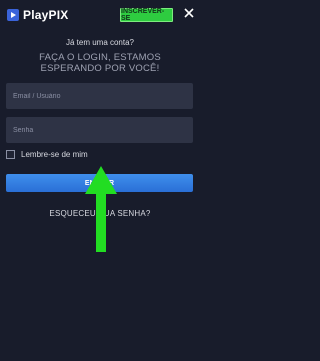  Describe the element at coordinates (103, 96) in the screenshot. I see `email-input` at that location.